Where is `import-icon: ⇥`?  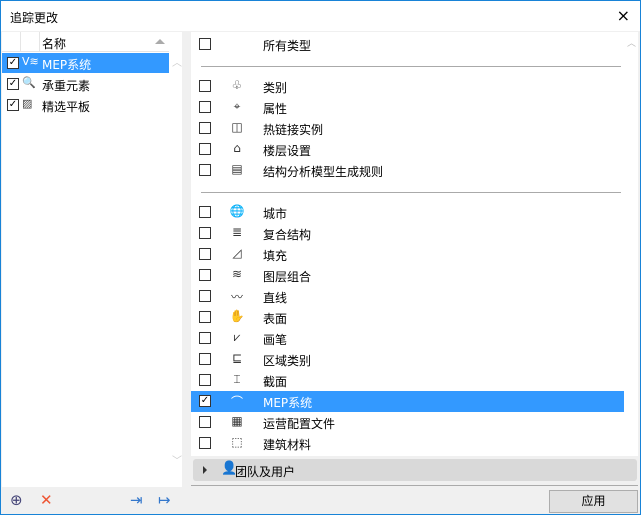
import-icon: ⇥ is located at coordinates (136, 500).